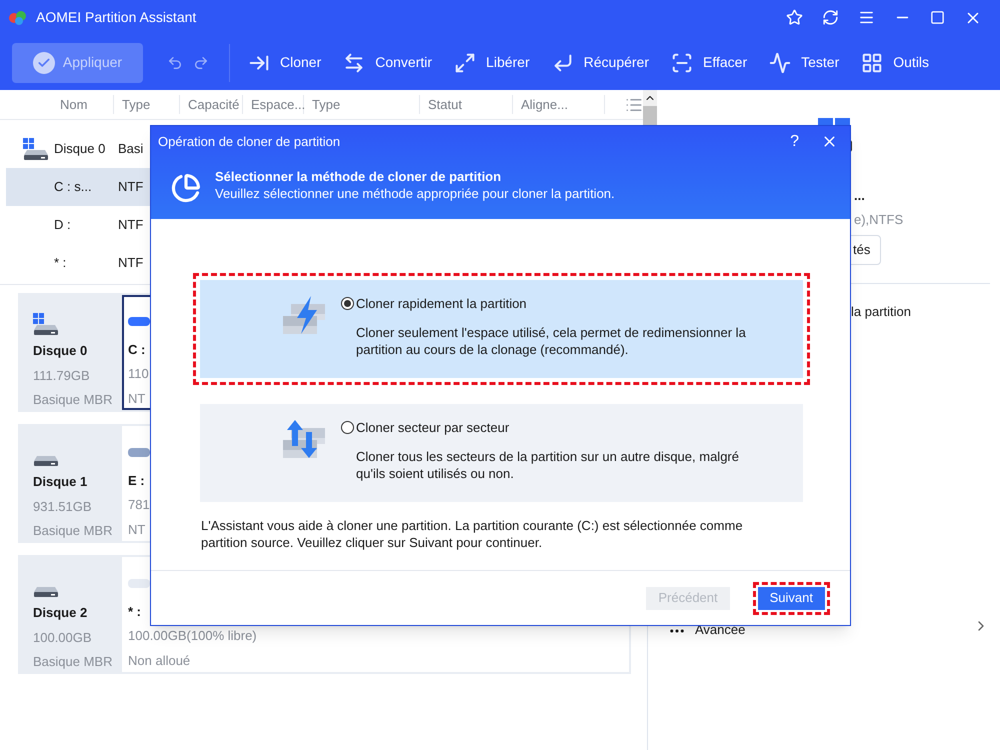  Describe the element at coordinates (139, 505) in the screenshot. I see `partition-size: 781` at that location.